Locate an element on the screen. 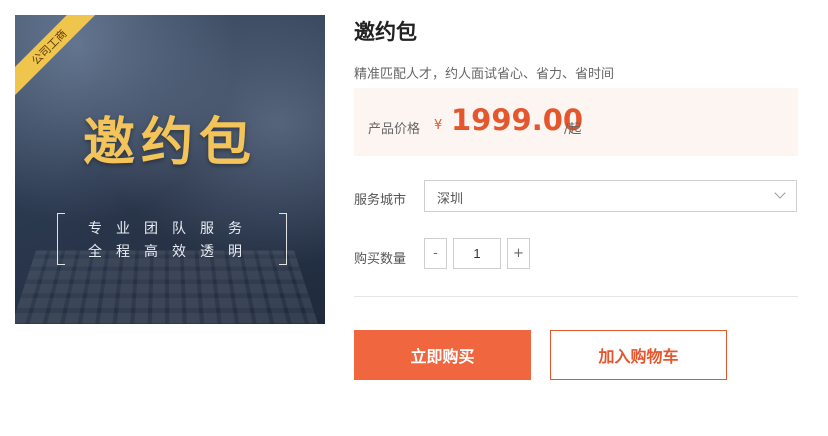 This screenshot has height=436, width=828. bracket-right is located at coordinates (283, 239).